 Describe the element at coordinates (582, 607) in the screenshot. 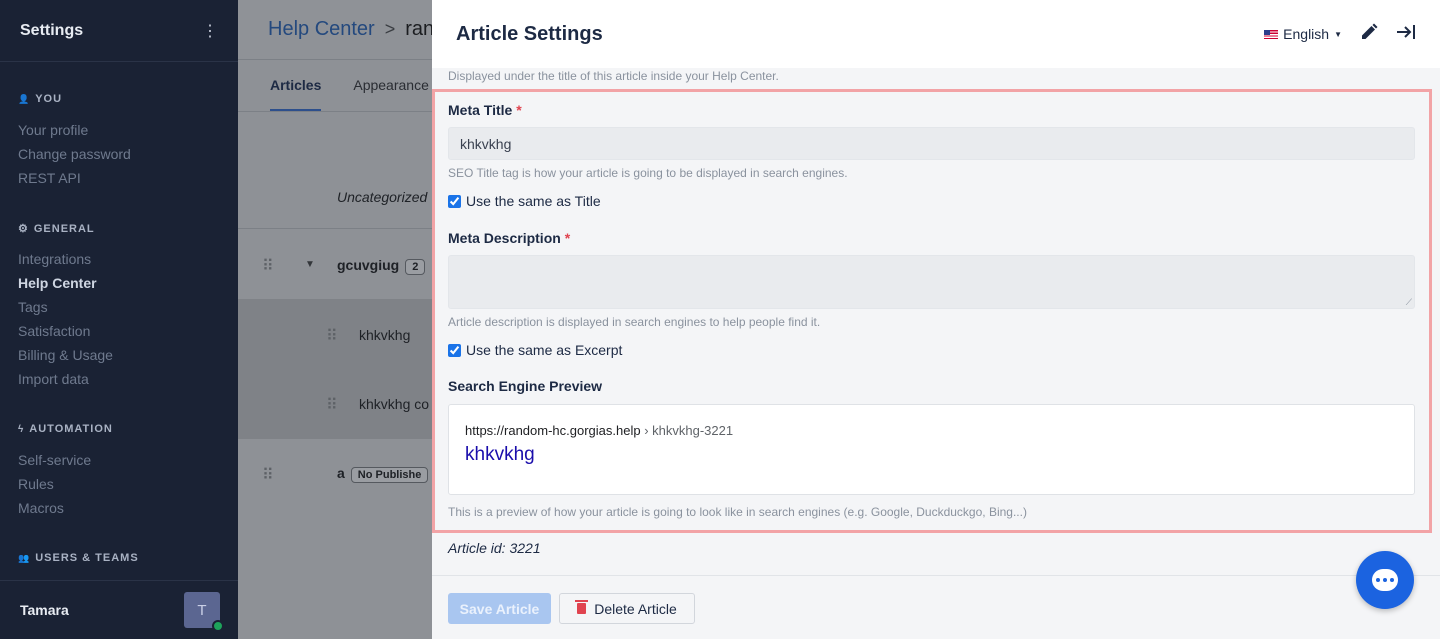

I see `trash-icon` at that location.